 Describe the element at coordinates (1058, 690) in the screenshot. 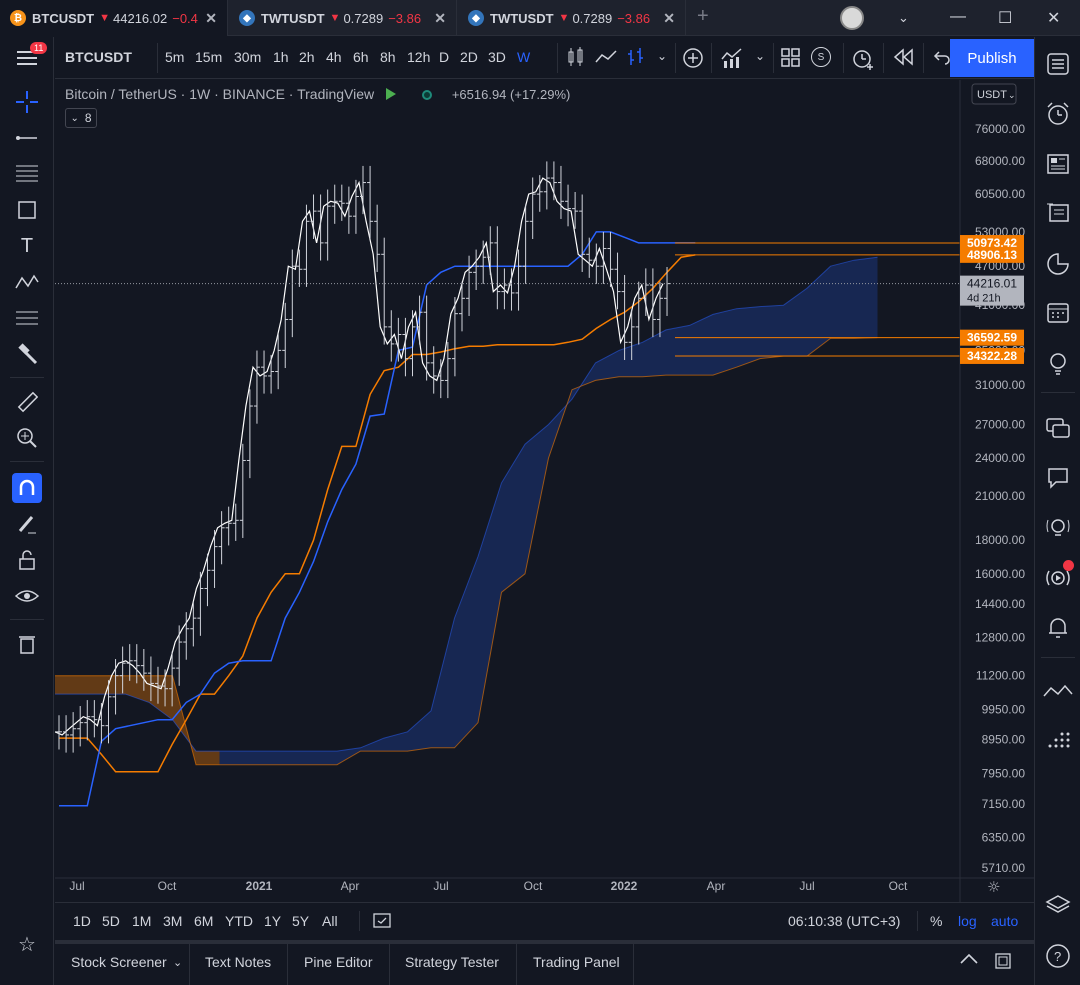

I see `pine-chevrons-icon` at that location.